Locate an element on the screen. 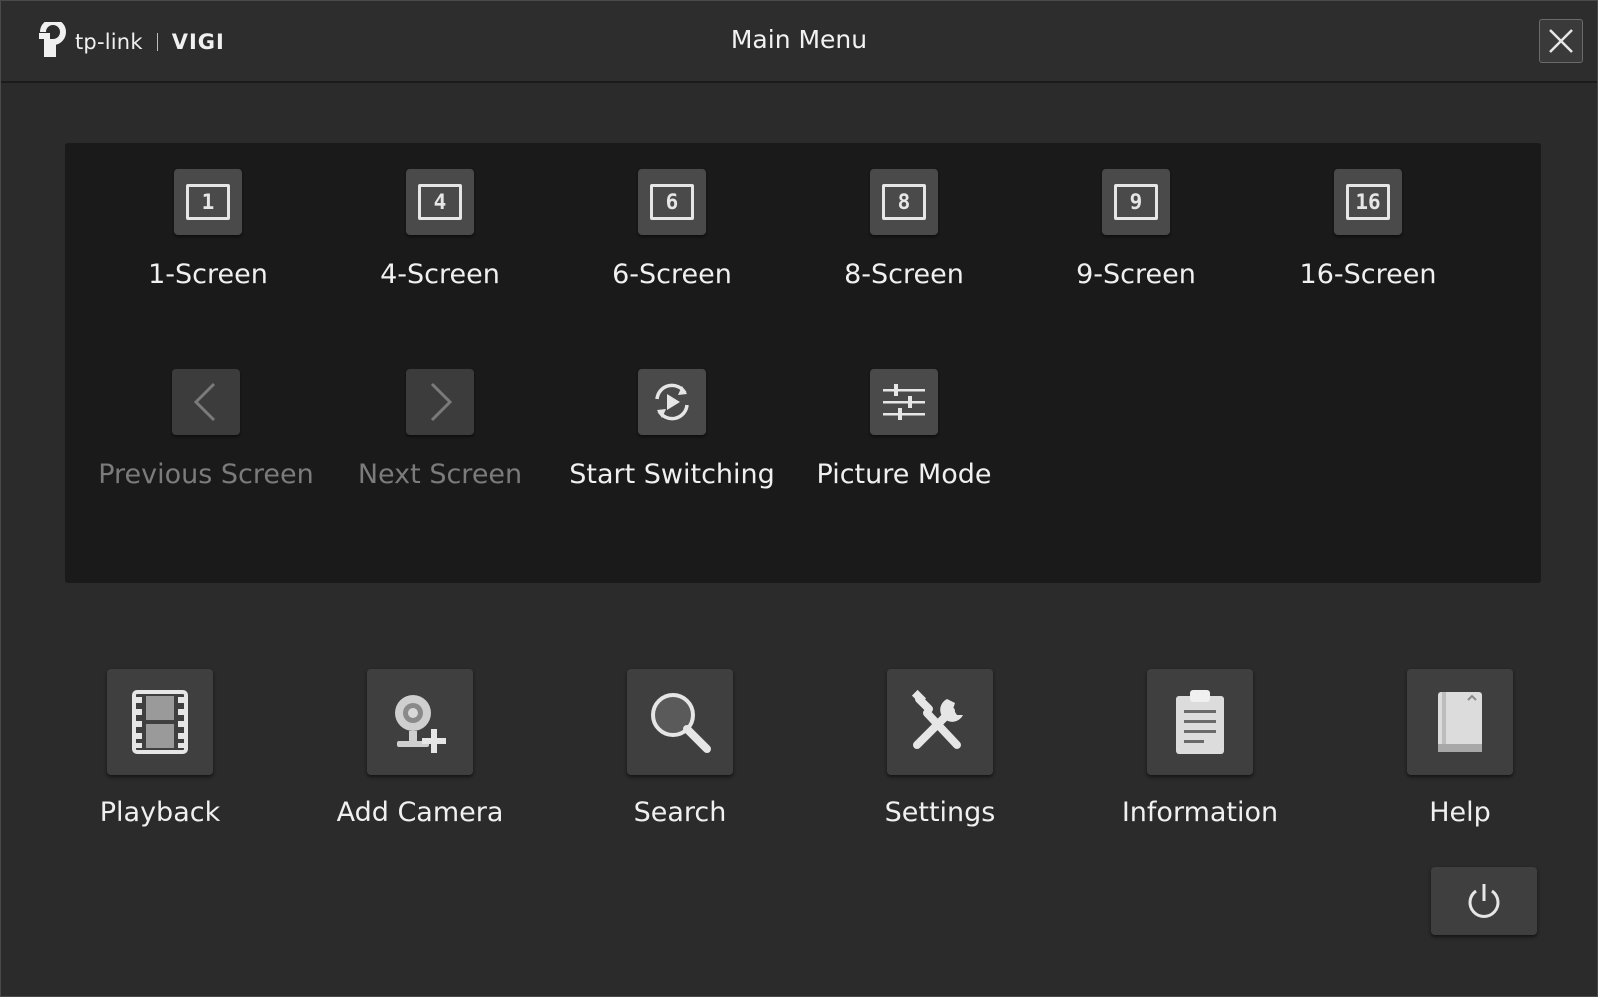 Image resolution: width=1598 pixels, height=997 pixels. title-bar: tp-link VIGI Main Menu is located at coordinates (799, 42).